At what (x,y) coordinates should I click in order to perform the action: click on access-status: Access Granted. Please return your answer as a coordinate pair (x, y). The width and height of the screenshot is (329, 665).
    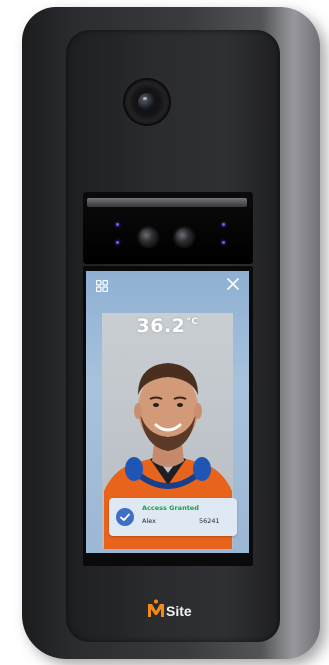
    Looking at the image, I should click on (170, 508).